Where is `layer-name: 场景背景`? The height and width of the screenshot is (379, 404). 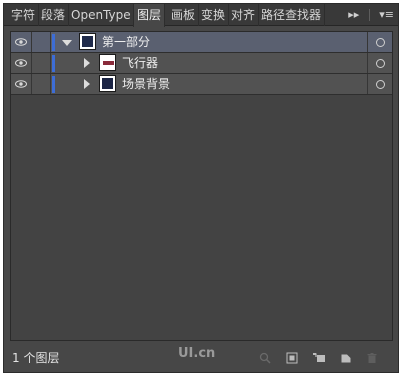
layer-name: 场景背景 is located at coordinates (146, 84).